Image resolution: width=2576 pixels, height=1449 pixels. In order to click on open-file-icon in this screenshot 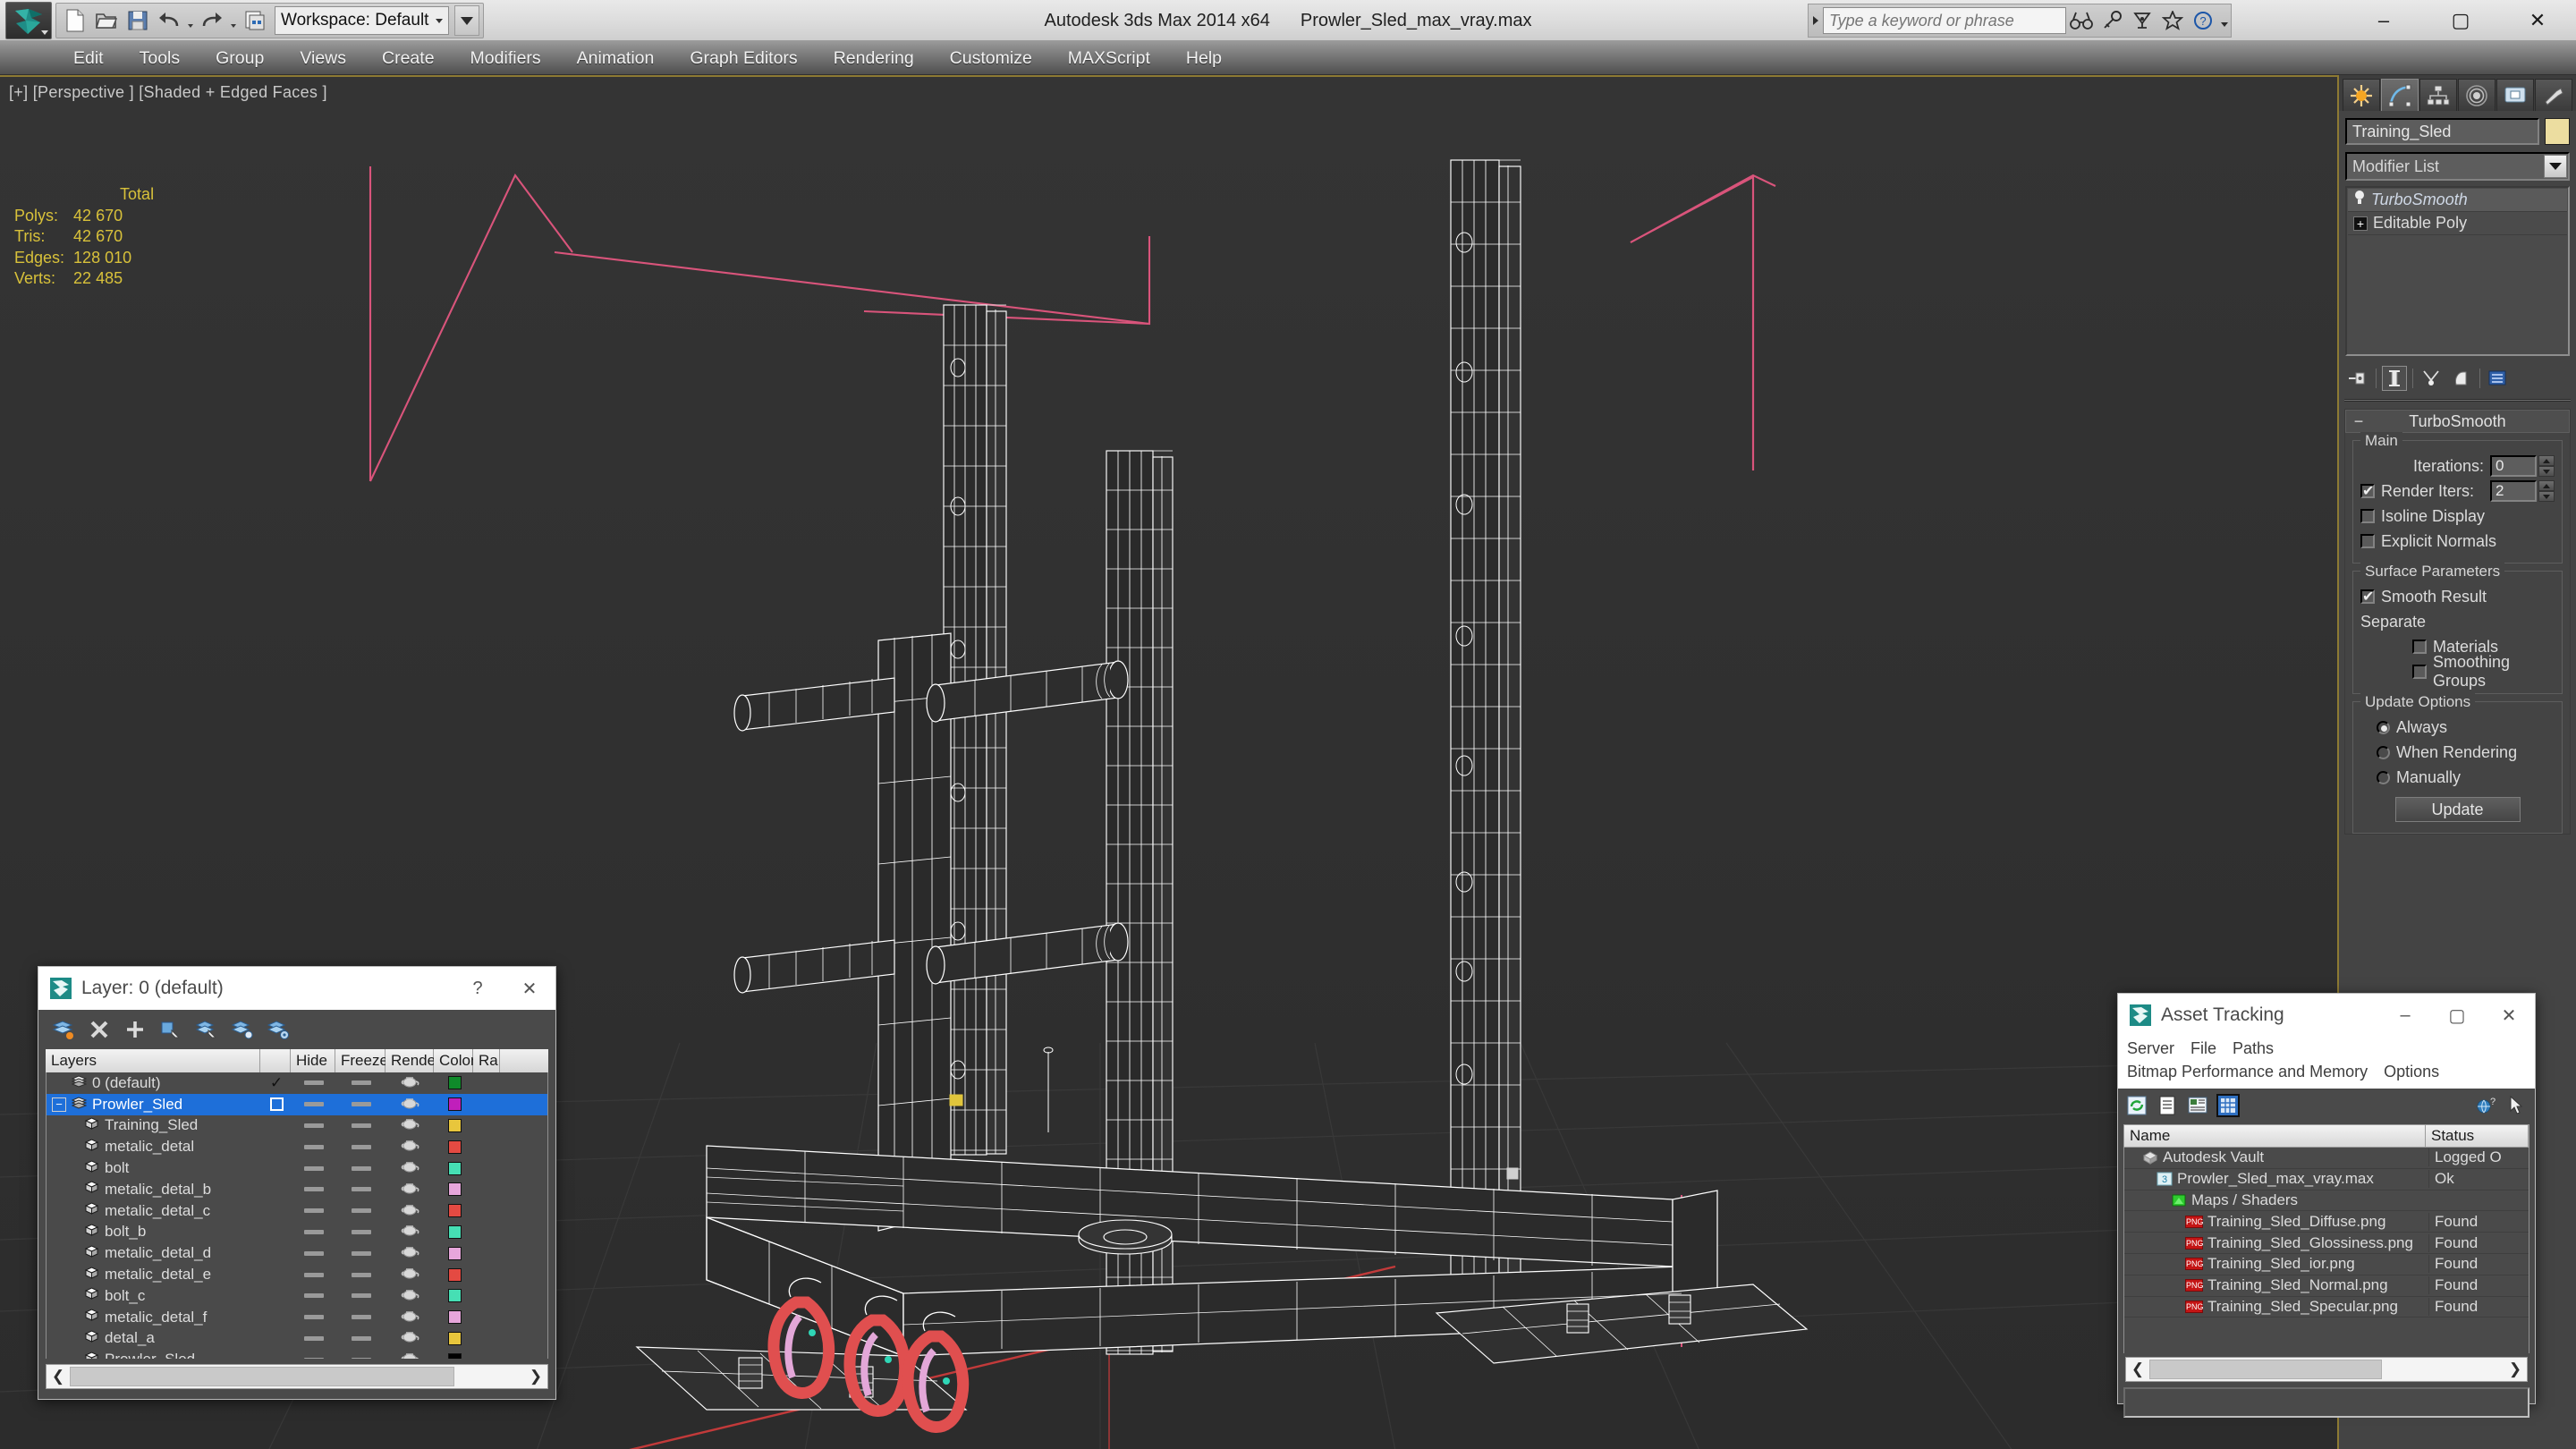, I will do `click(106, 20)`.